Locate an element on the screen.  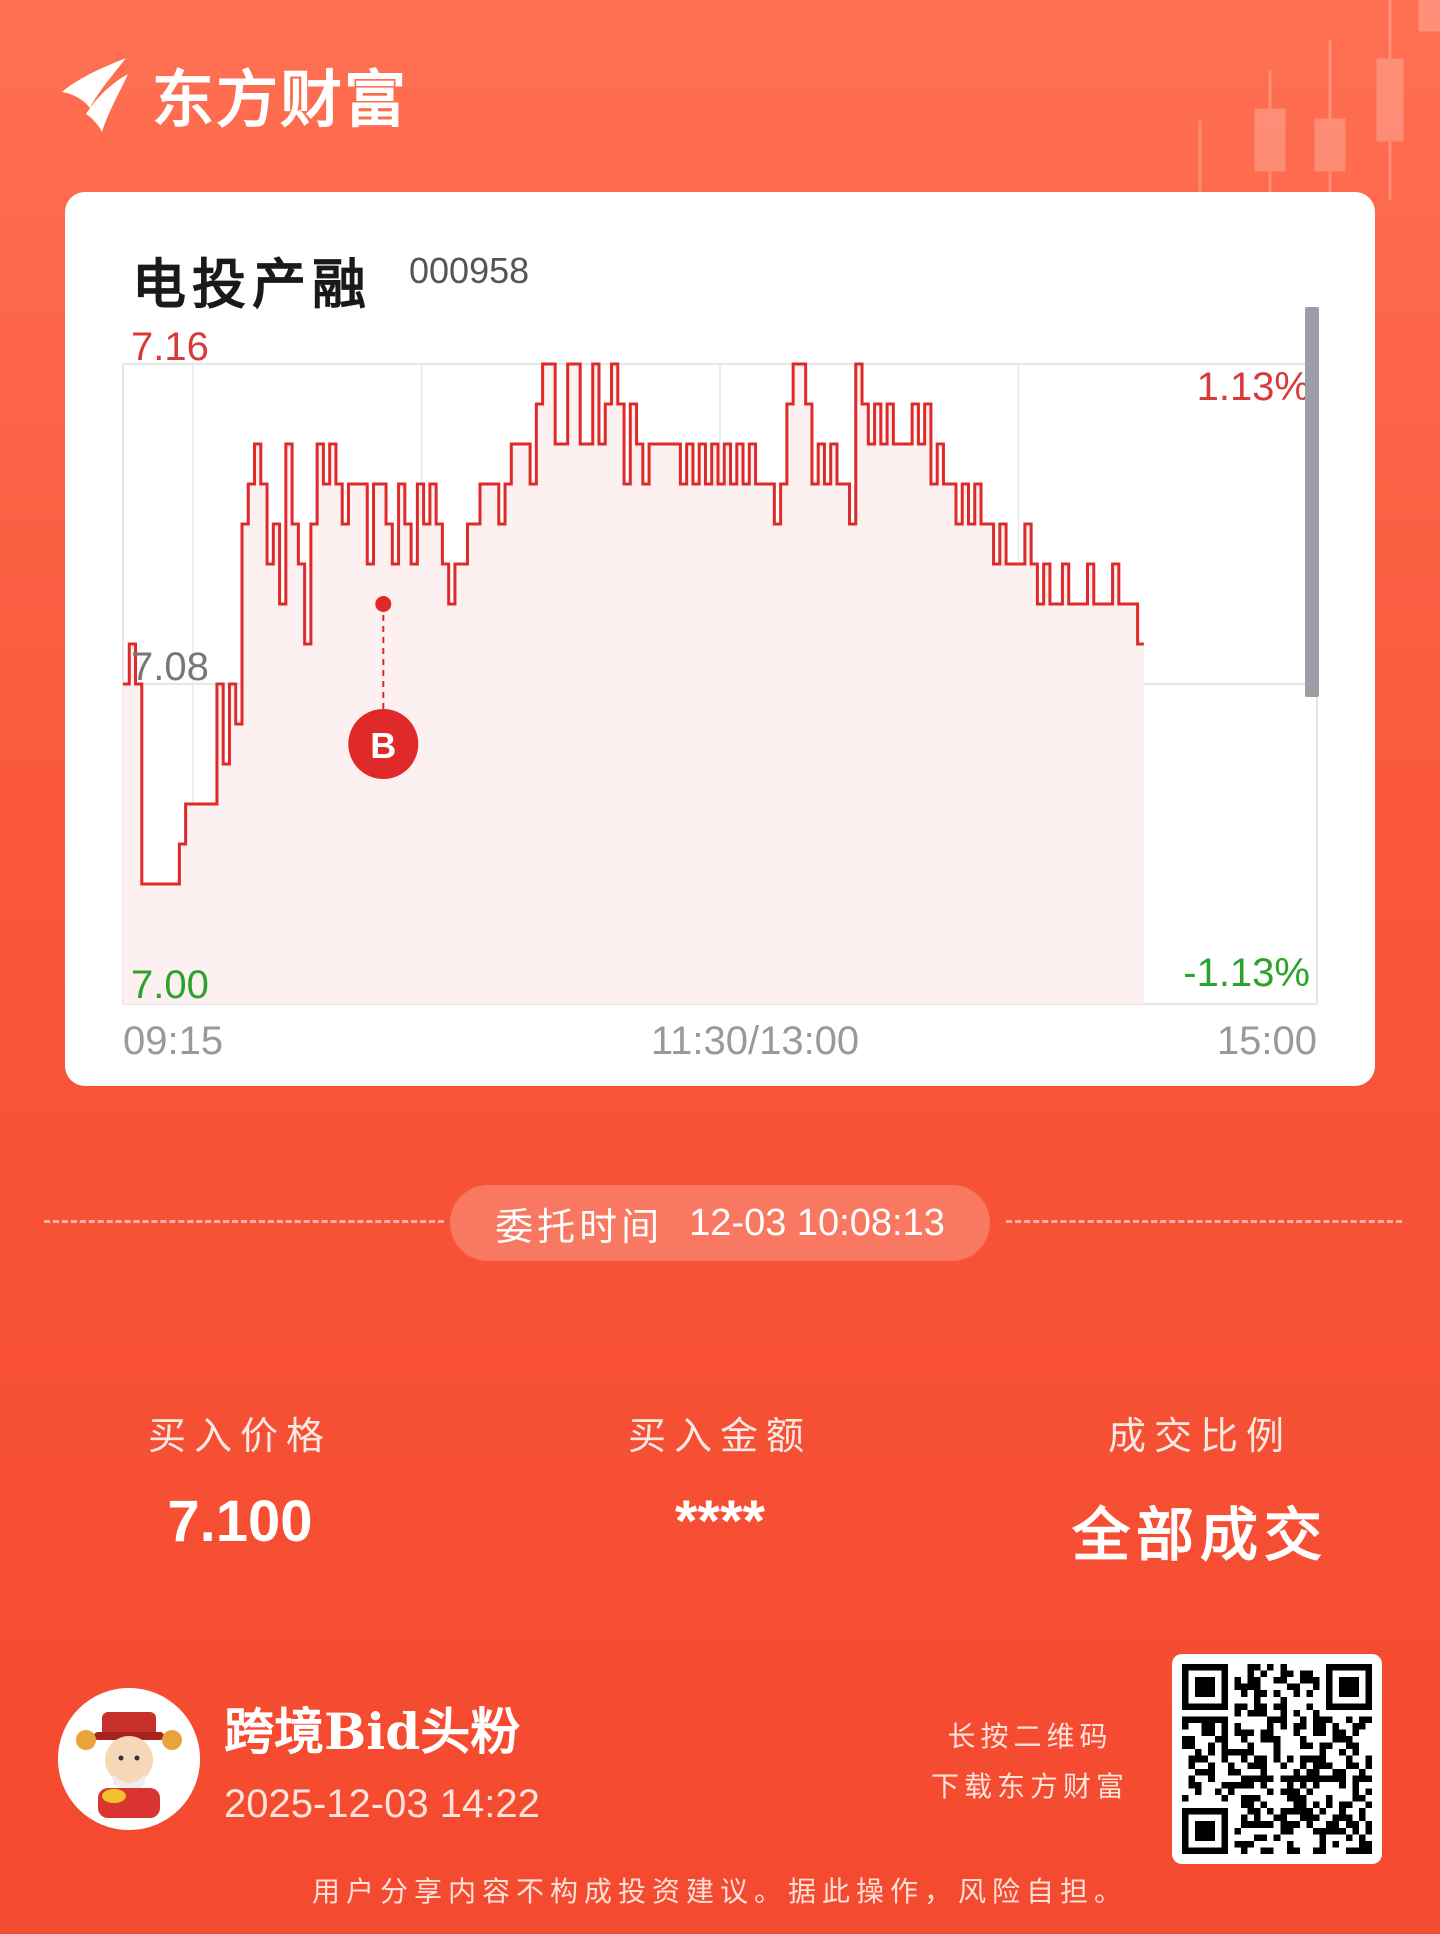
qr-hint-line1: 长按二维码 is located at coordinates (1030, 1736).